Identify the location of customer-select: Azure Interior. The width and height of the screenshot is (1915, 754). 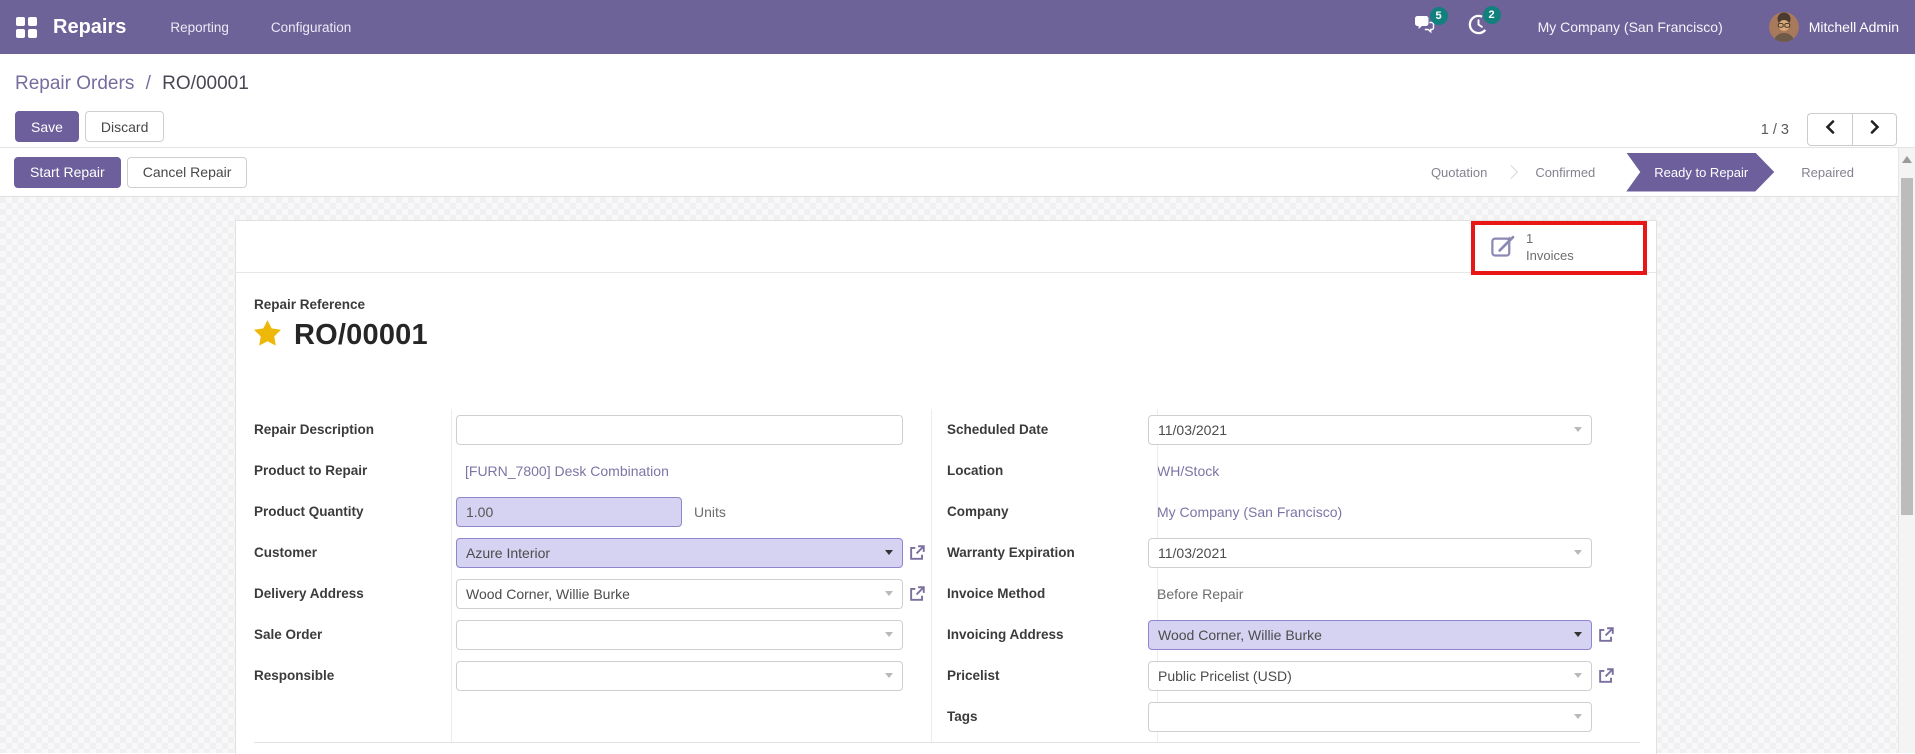
(679, 552).